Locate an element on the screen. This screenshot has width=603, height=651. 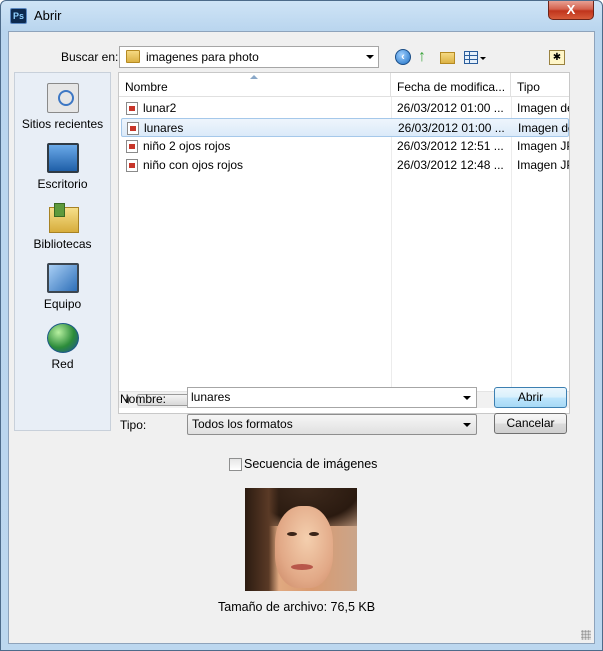
look-in-combo: imagenes para photo is located at coordinates (249, 57).